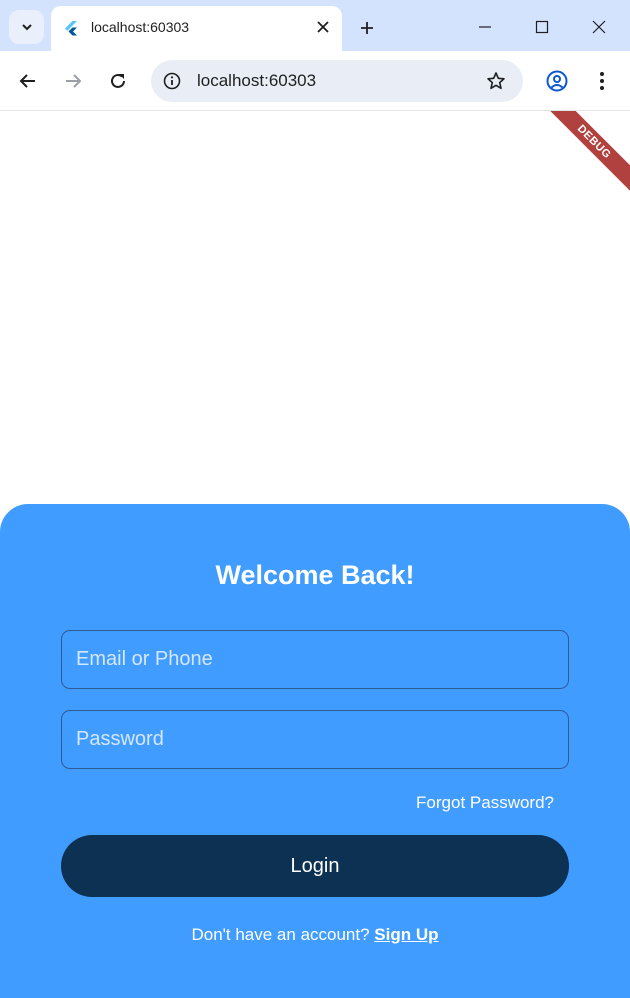  I want to click on login-button: Login, so click(315, 866).